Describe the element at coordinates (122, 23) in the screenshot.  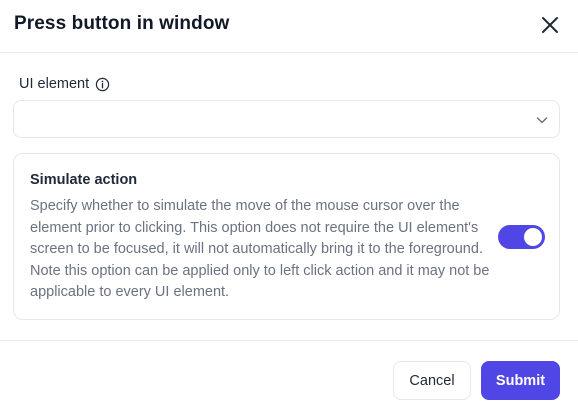
I see `dialog-title: Press button in window` at that location.